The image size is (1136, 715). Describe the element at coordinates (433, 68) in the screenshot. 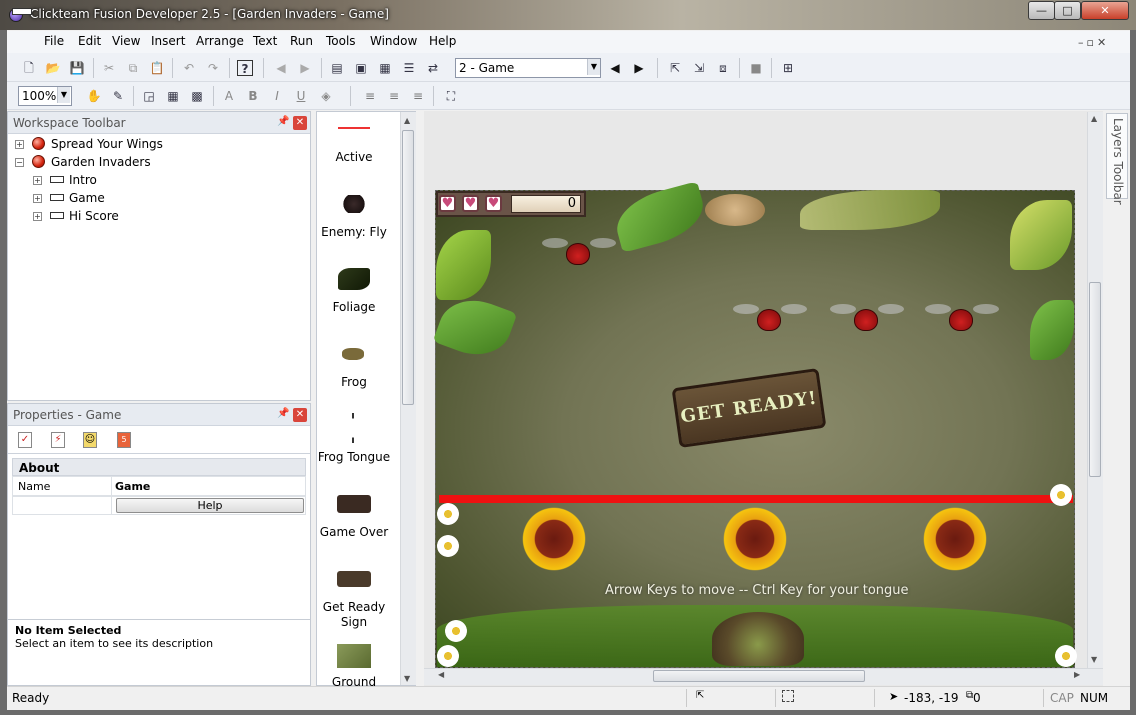

I see `data-elements-icon: ⇄` at that location.